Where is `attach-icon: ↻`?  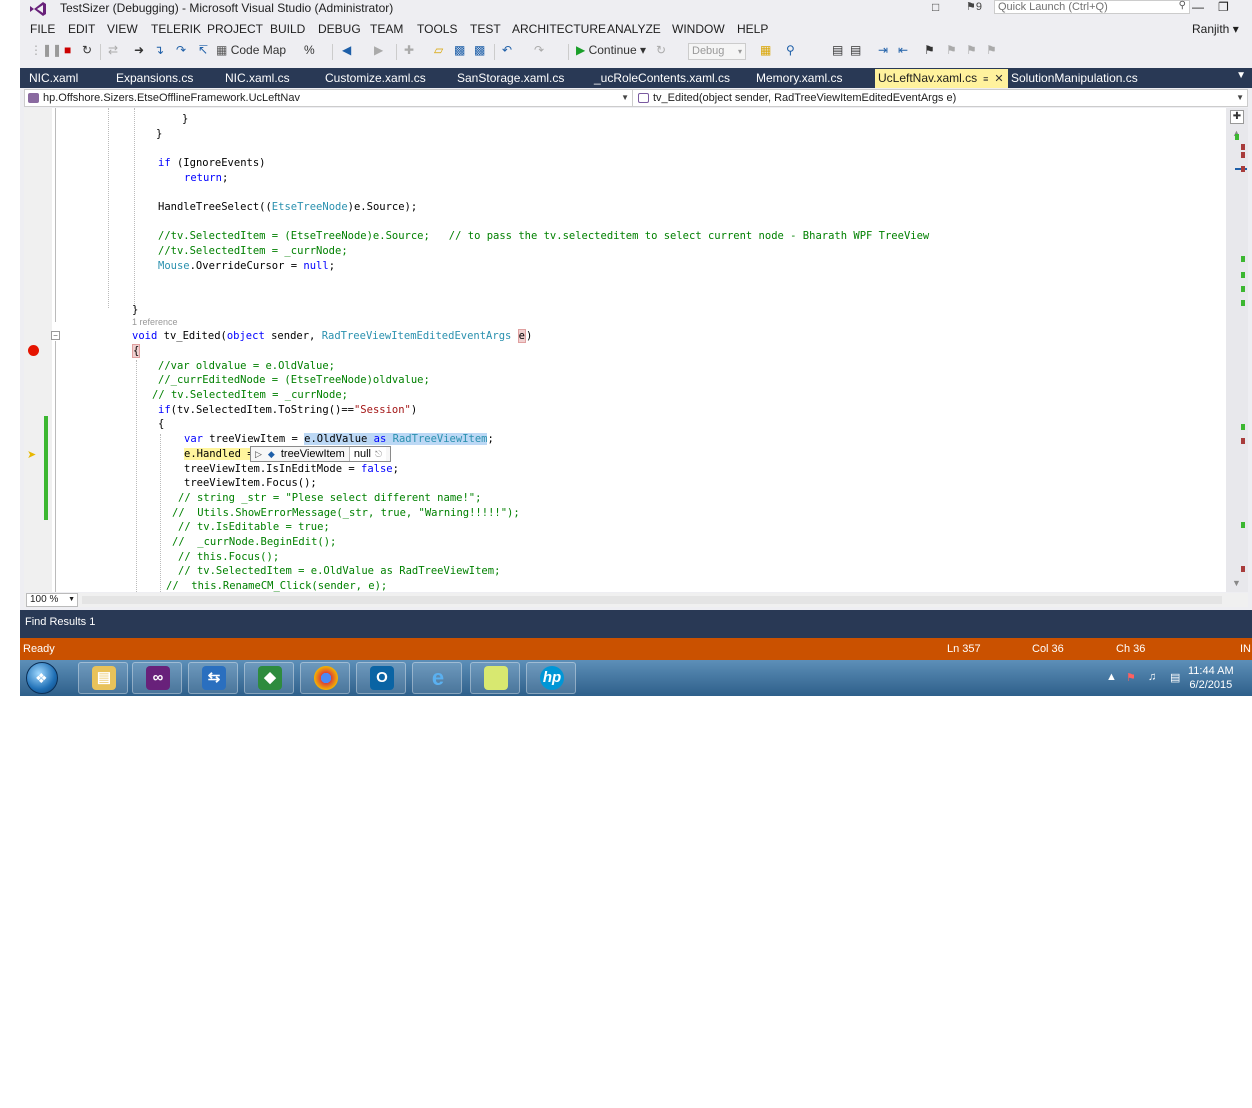 attach-icon: ↻ is located at coordinates (661, 50).